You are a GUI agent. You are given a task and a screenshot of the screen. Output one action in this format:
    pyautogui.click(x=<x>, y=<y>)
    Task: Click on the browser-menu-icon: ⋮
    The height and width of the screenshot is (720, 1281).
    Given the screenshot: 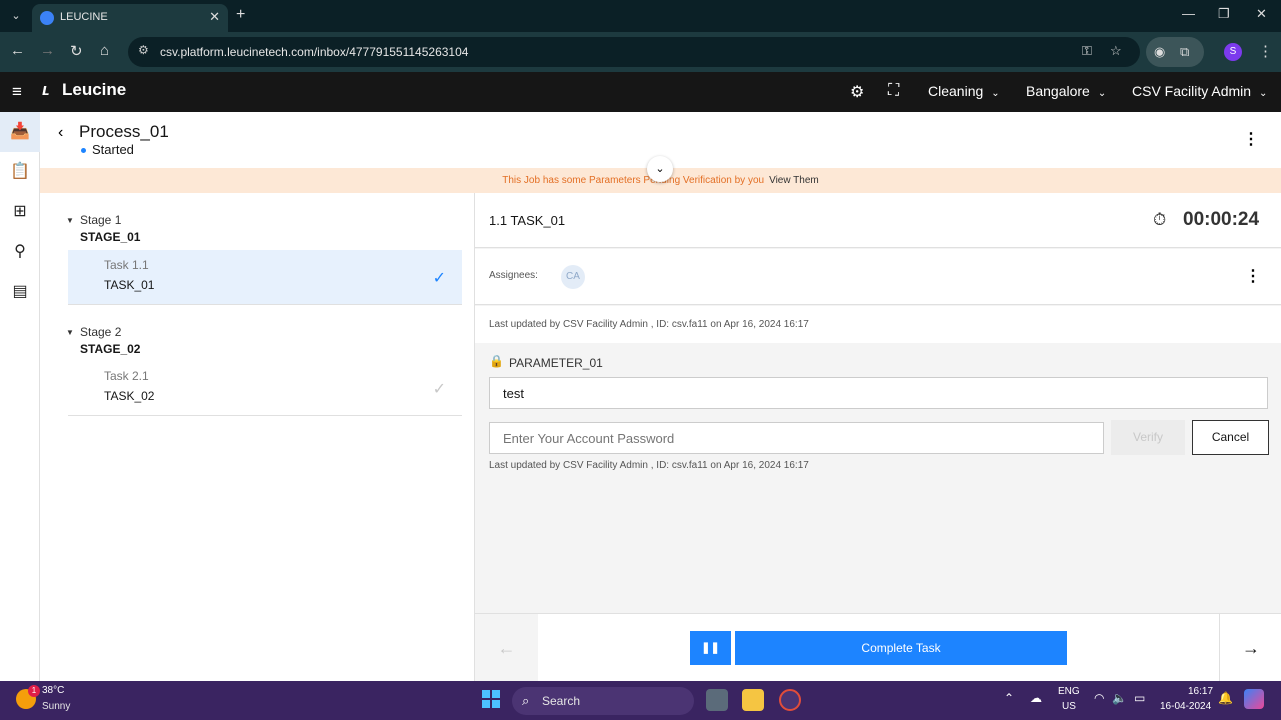 What is the action you would take?
    pyautogui.click(x=1265, y=51)
    